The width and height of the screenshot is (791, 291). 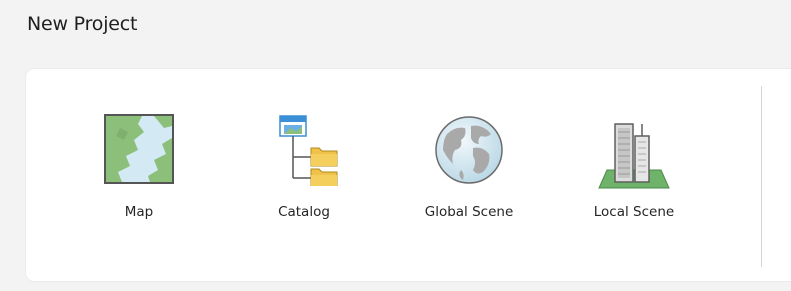 I want to click on template-label: Local Scene, so click(x=634, y=212).